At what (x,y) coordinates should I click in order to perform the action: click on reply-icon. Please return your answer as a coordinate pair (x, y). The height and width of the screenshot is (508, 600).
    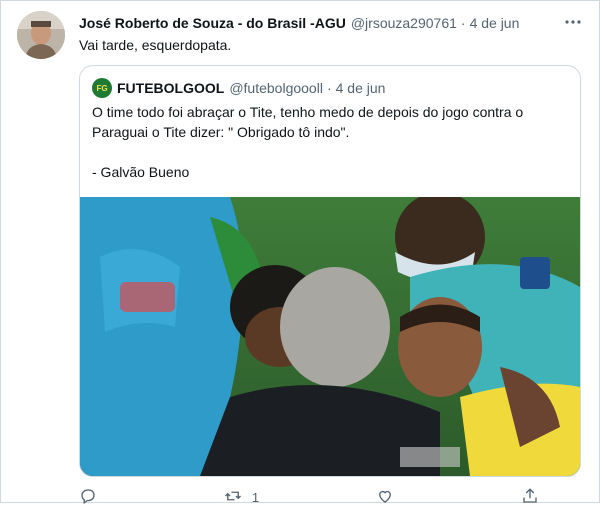
    Looking at the image, I should click on (88, 497).